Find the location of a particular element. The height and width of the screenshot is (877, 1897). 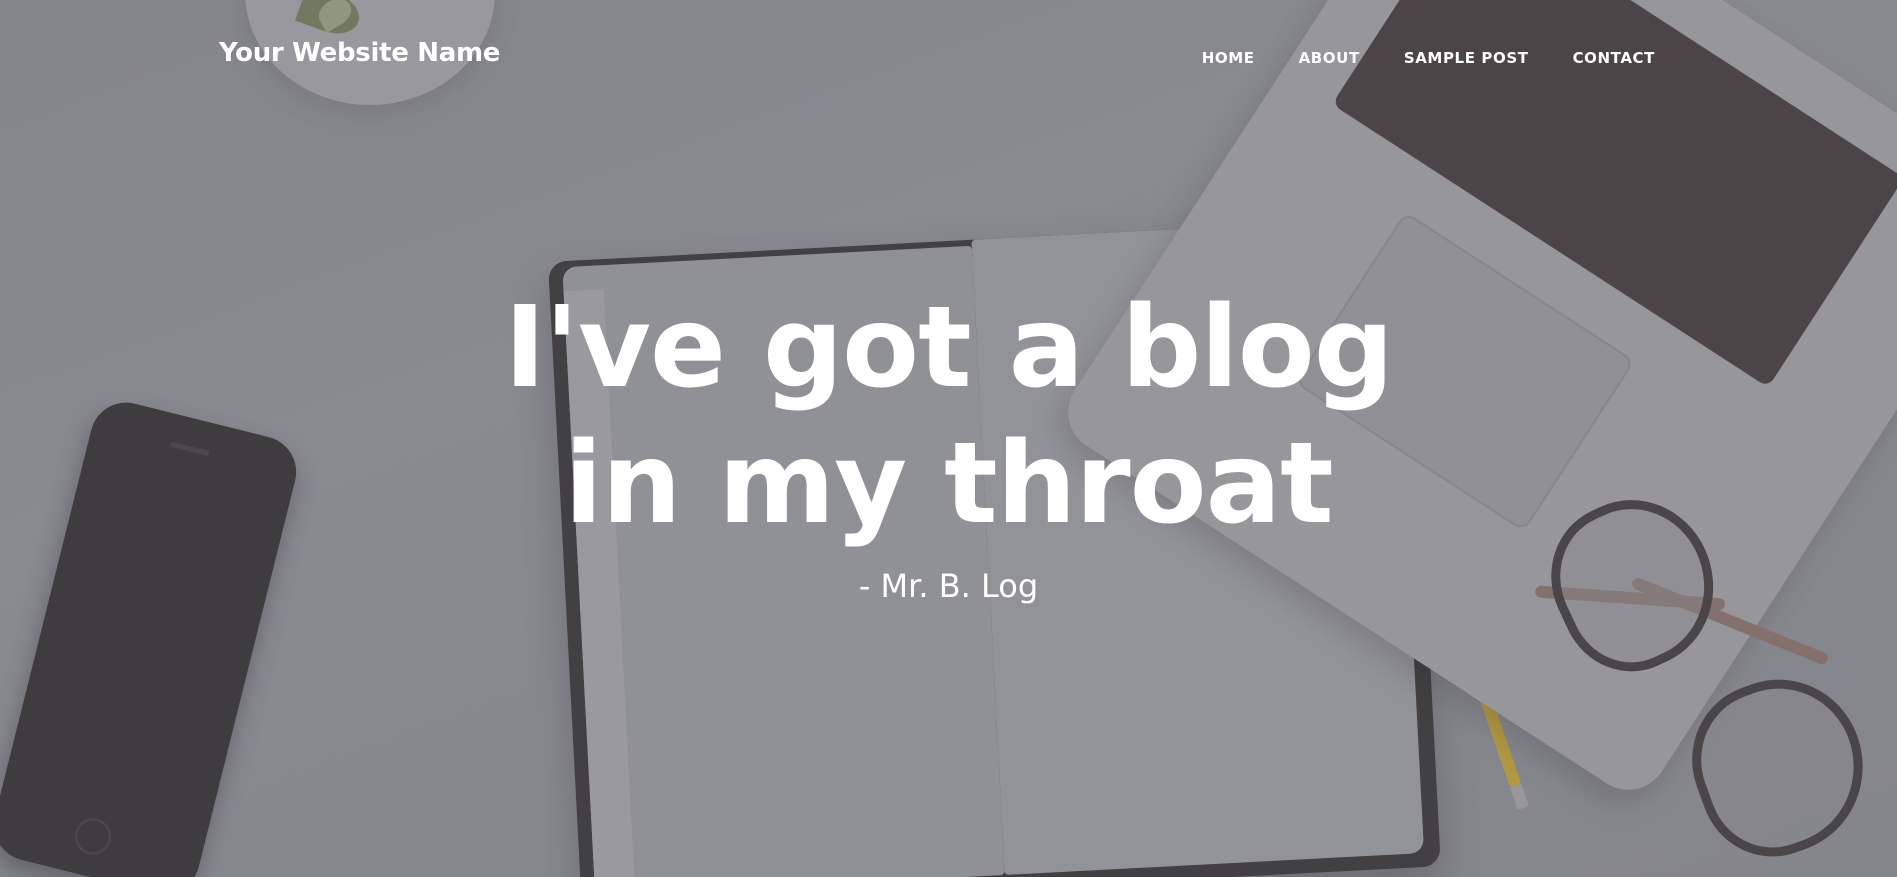

nav-item-contact: CONTACT is located at coordinates (1614, 57).